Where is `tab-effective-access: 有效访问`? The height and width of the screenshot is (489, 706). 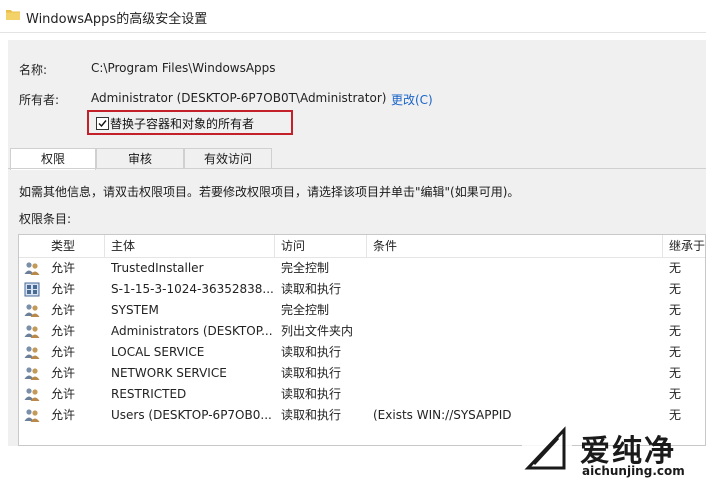 tab-effective-access: 有效访问 is located at coordinates (228, 158).